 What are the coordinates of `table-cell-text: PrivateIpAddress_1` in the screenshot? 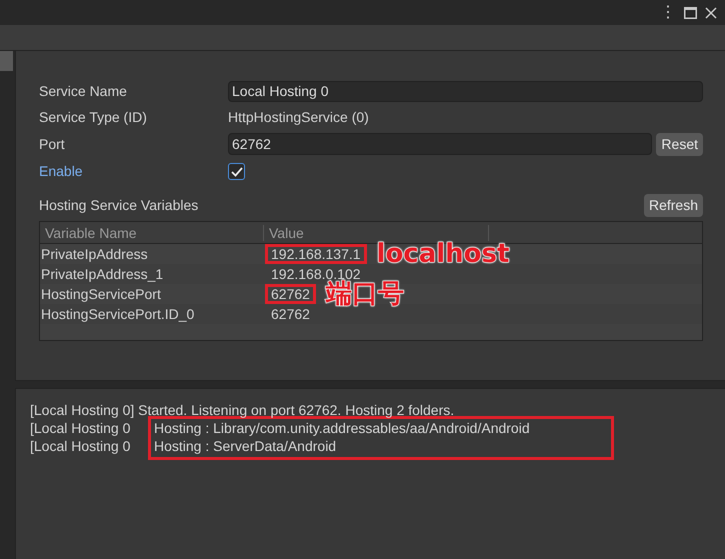 It's located at (102, 274).